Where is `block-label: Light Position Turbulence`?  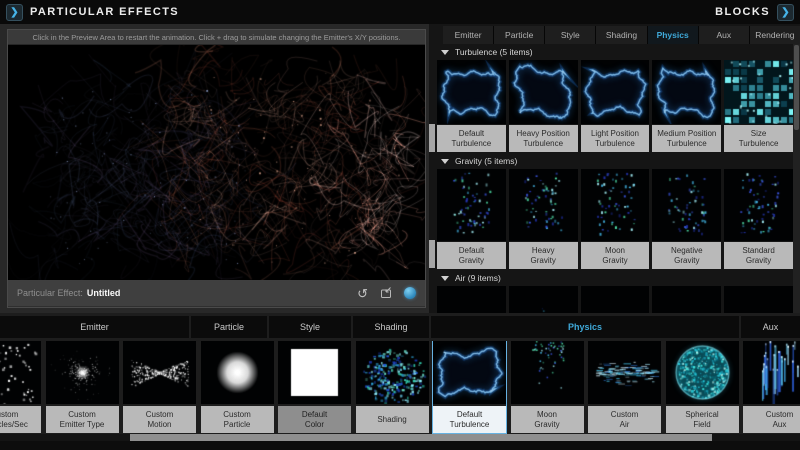 block-label: Light Position Turbulence is located at coordinates (615, 138).